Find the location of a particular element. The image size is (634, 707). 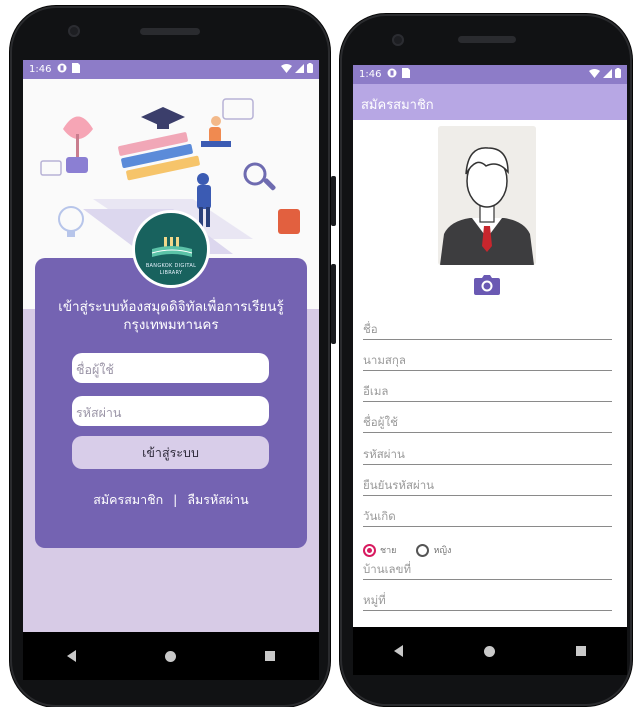

gender-radio-group: ชาย หญิง is located at coordinates (417, 550).